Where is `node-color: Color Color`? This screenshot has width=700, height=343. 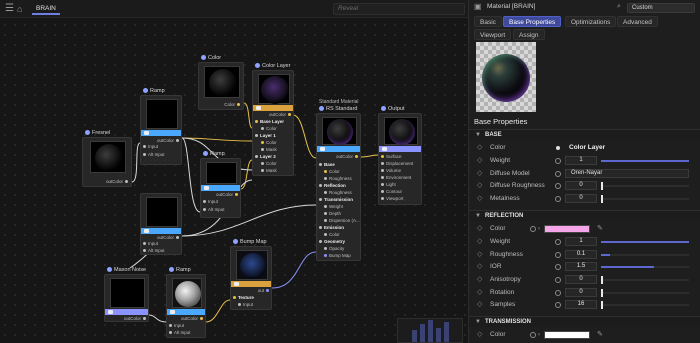 node-color: Color Color is located at coordinates (221, 82).